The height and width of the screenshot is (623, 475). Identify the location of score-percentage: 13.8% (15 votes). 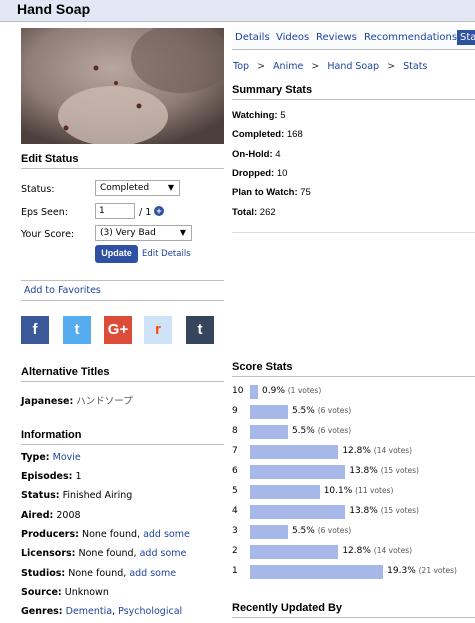
(384, 471).